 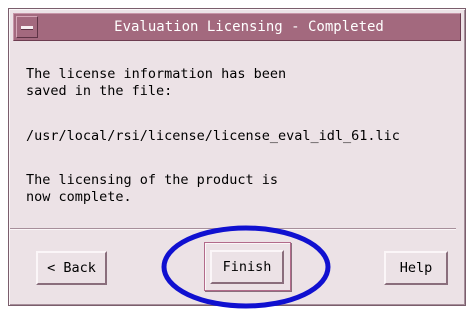 What do you see at coordinates (247, 267) in the screenshot?
I see `finish-button: Finish` at bounding box center [247, 267].